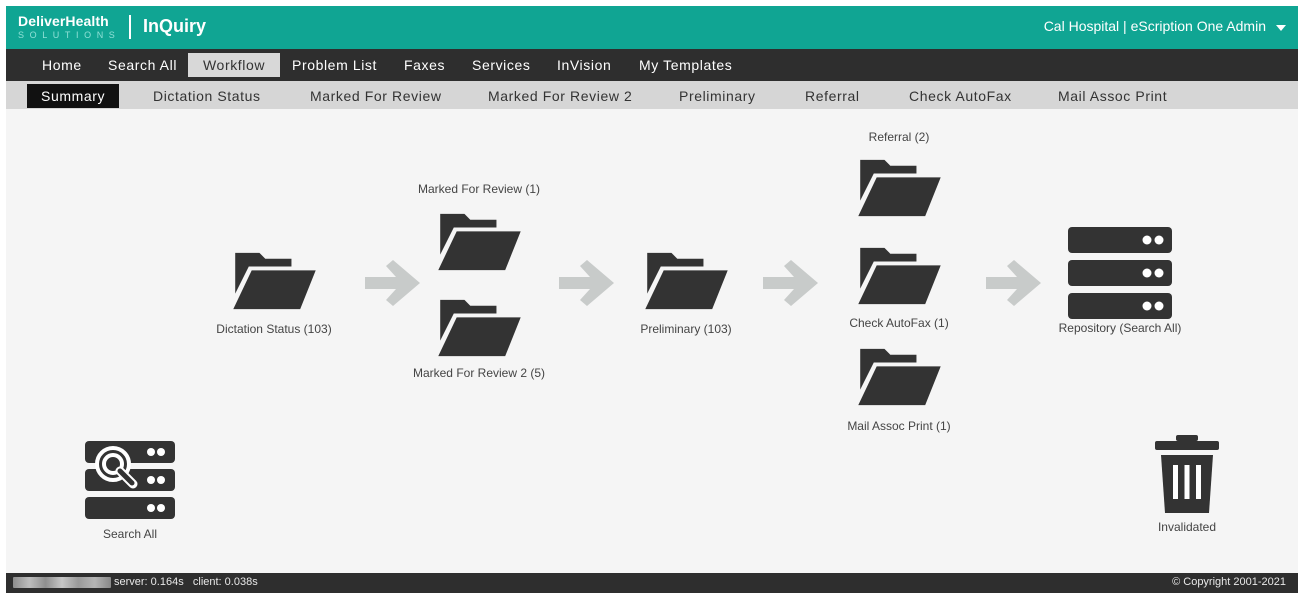 This screenshot has width=1303, height=593. Describe the element at coordinates (186, 582) in the screenshot. I see `timing-info: server: 0.164s client: 0.038s` at that location.